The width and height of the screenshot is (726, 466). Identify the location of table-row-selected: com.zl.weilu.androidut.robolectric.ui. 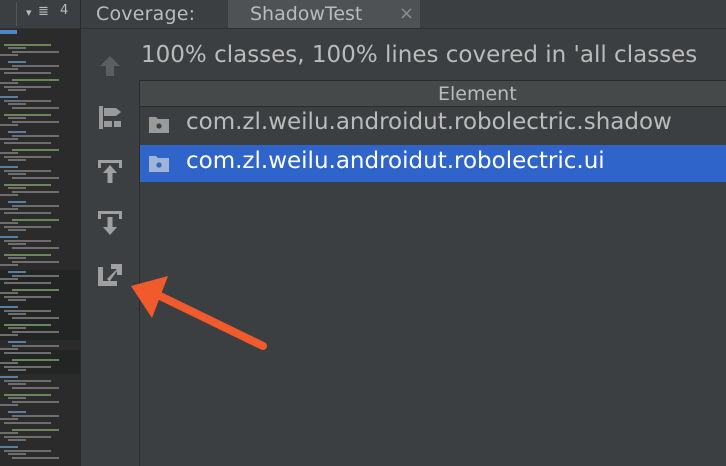
(433, 163).